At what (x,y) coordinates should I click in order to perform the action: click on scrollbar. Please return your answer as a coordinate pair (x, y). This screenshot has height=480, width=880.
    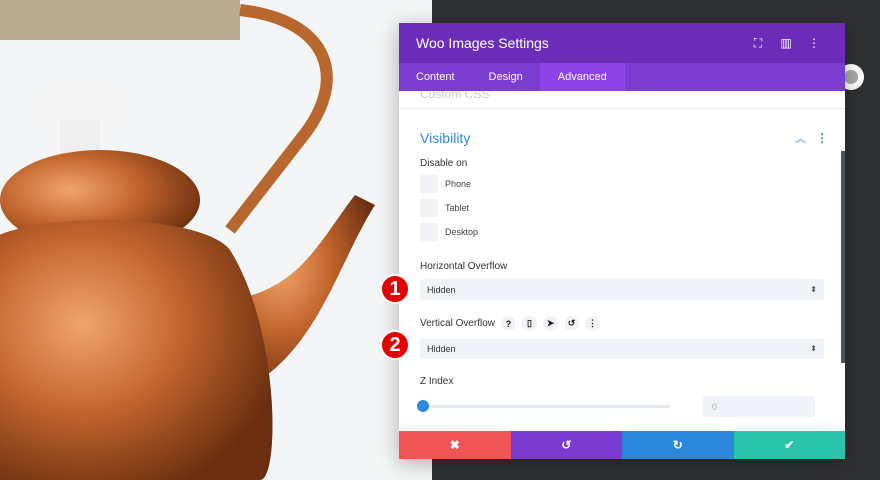
    Looking at the image, I should click on (843, 257).